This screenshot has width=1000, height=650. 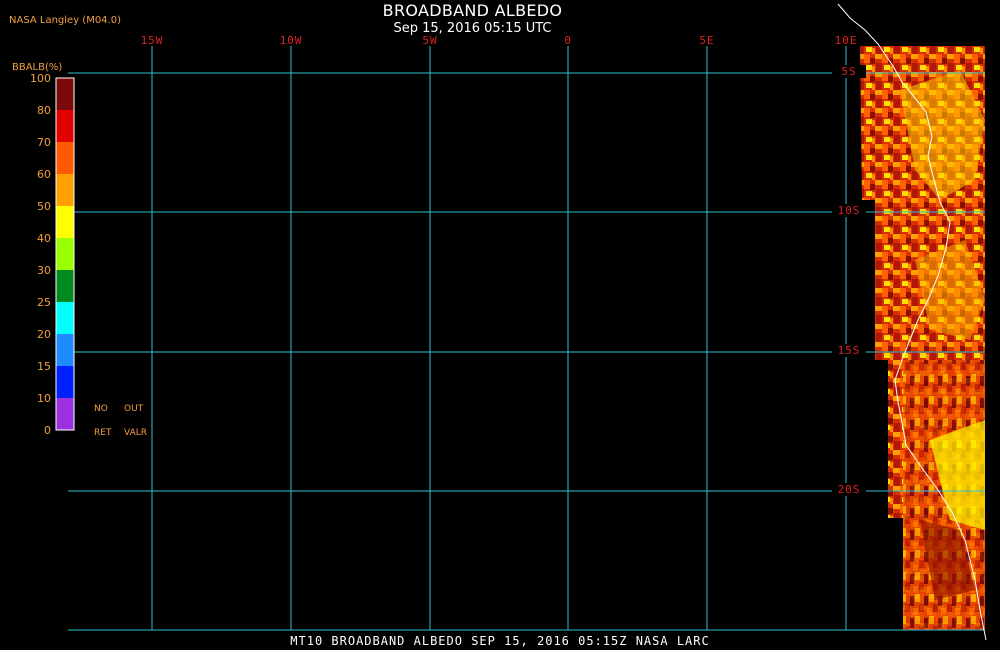 I want to click on longitude-label: 0, so click(x=568, y=40).